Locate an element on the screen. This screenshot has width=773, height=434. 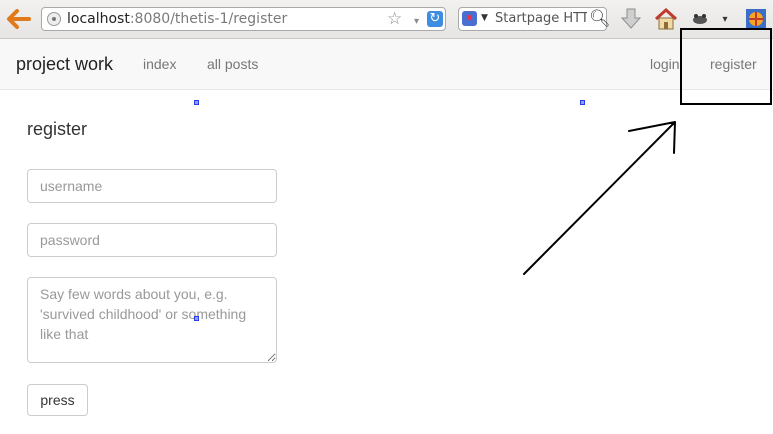
back-arrow-icon is located at coordinates (19, 19).